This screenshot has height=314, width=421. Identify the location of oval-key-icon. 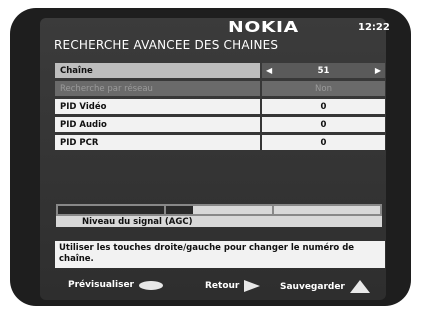
(151, 285).